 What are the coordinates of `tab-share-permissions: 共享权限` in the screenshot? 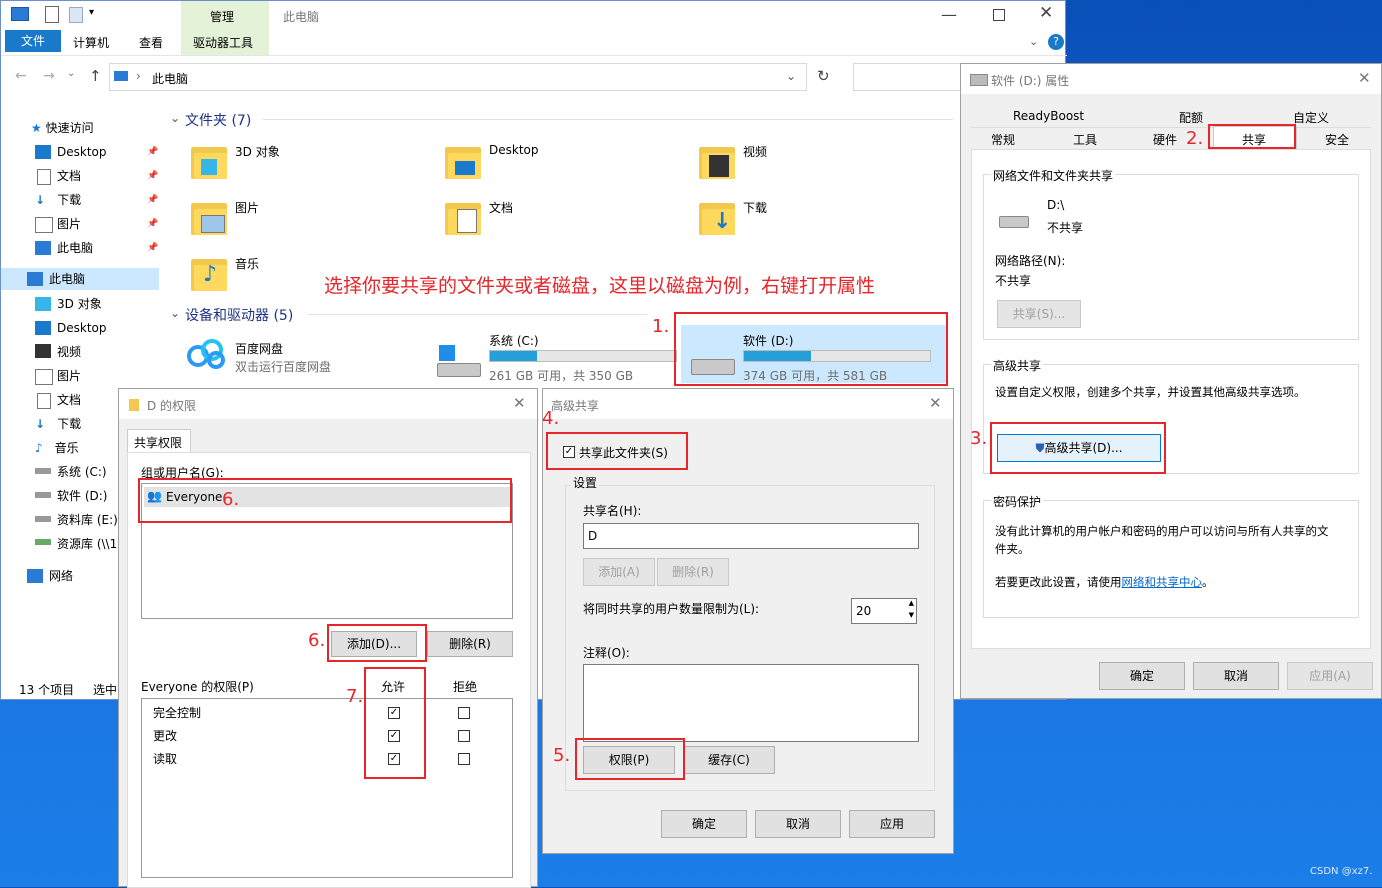 It's located at (159, 441).